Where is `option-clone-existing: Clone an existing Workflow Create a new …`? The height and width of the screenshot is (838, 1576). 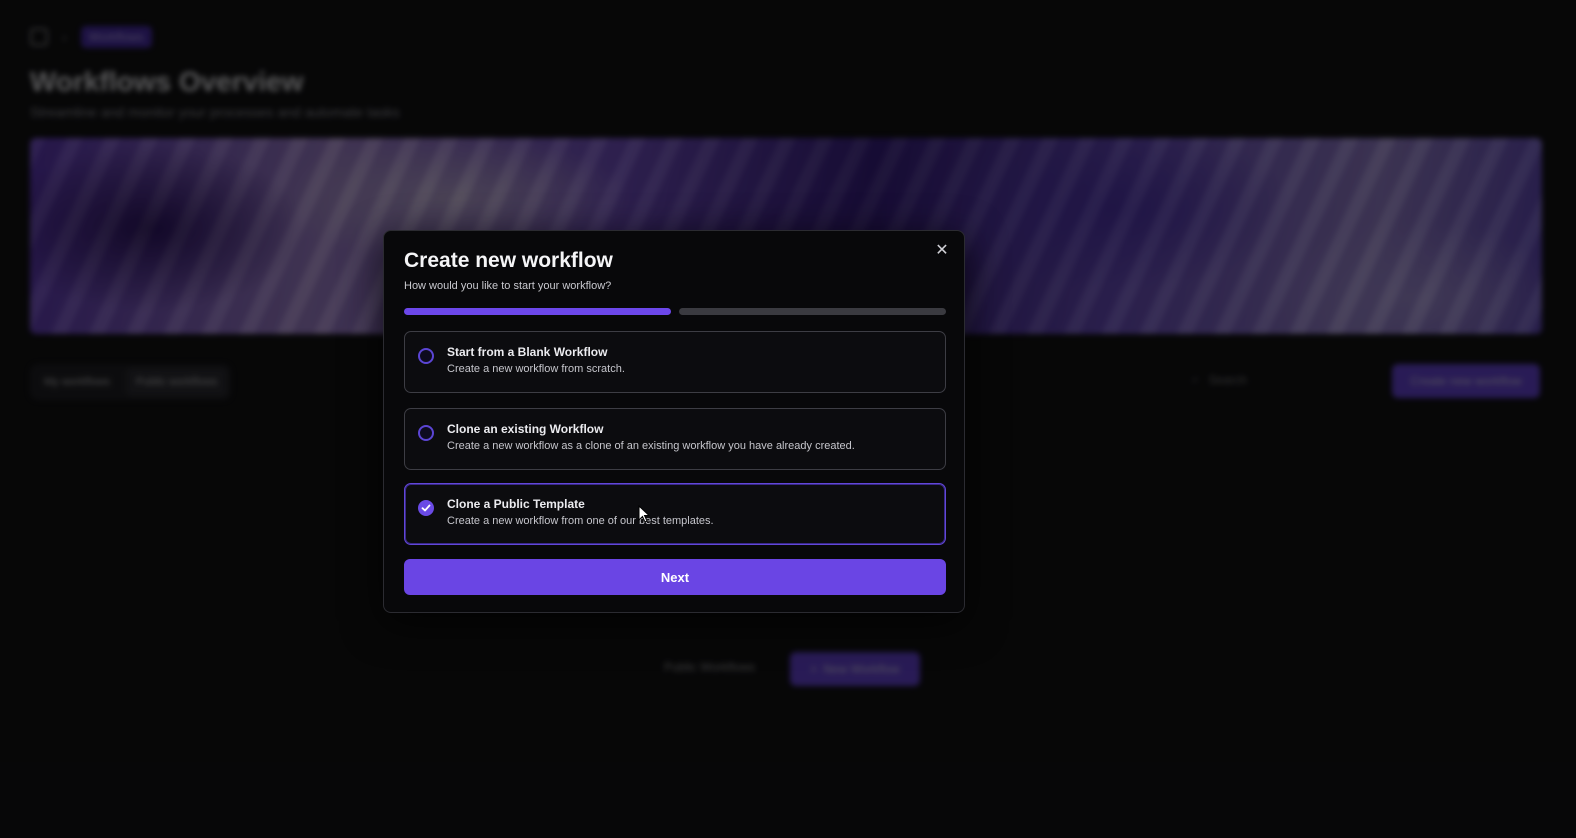 option-clone-existing: Clone an existing Workflow Create a new … is located at coordinates (675, 439).